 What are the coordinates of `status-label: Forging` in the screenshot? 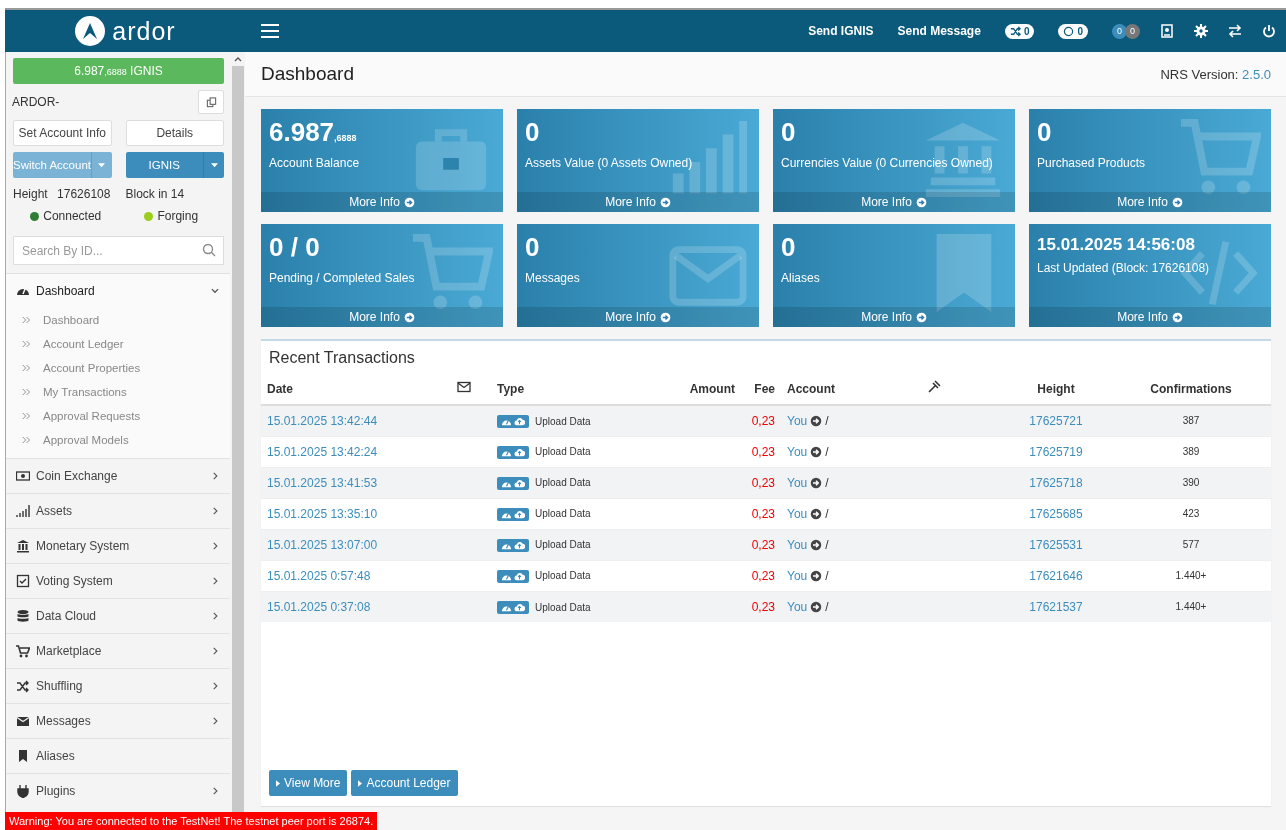 It's located at (178, 216).